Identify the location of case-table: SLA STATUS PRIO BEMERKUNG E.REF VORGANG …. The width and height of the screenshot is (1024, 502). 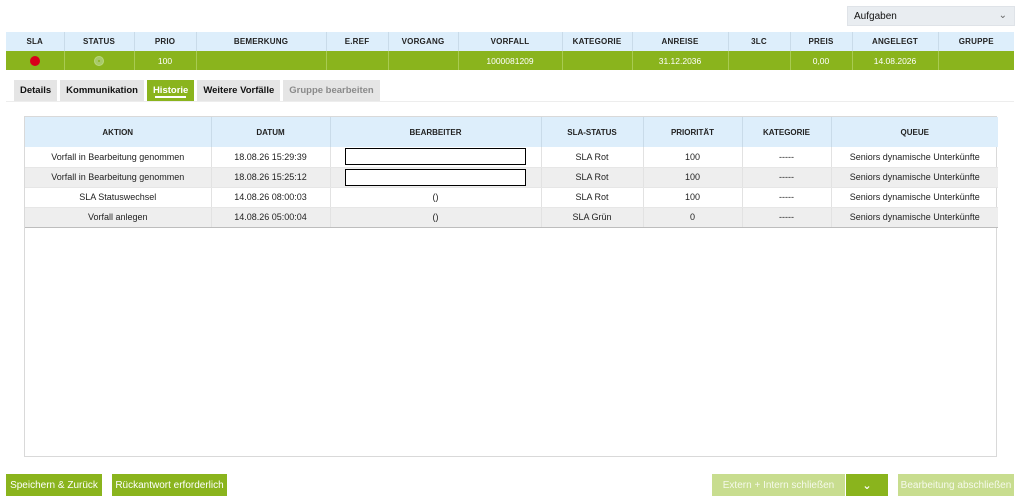
(510, 51).